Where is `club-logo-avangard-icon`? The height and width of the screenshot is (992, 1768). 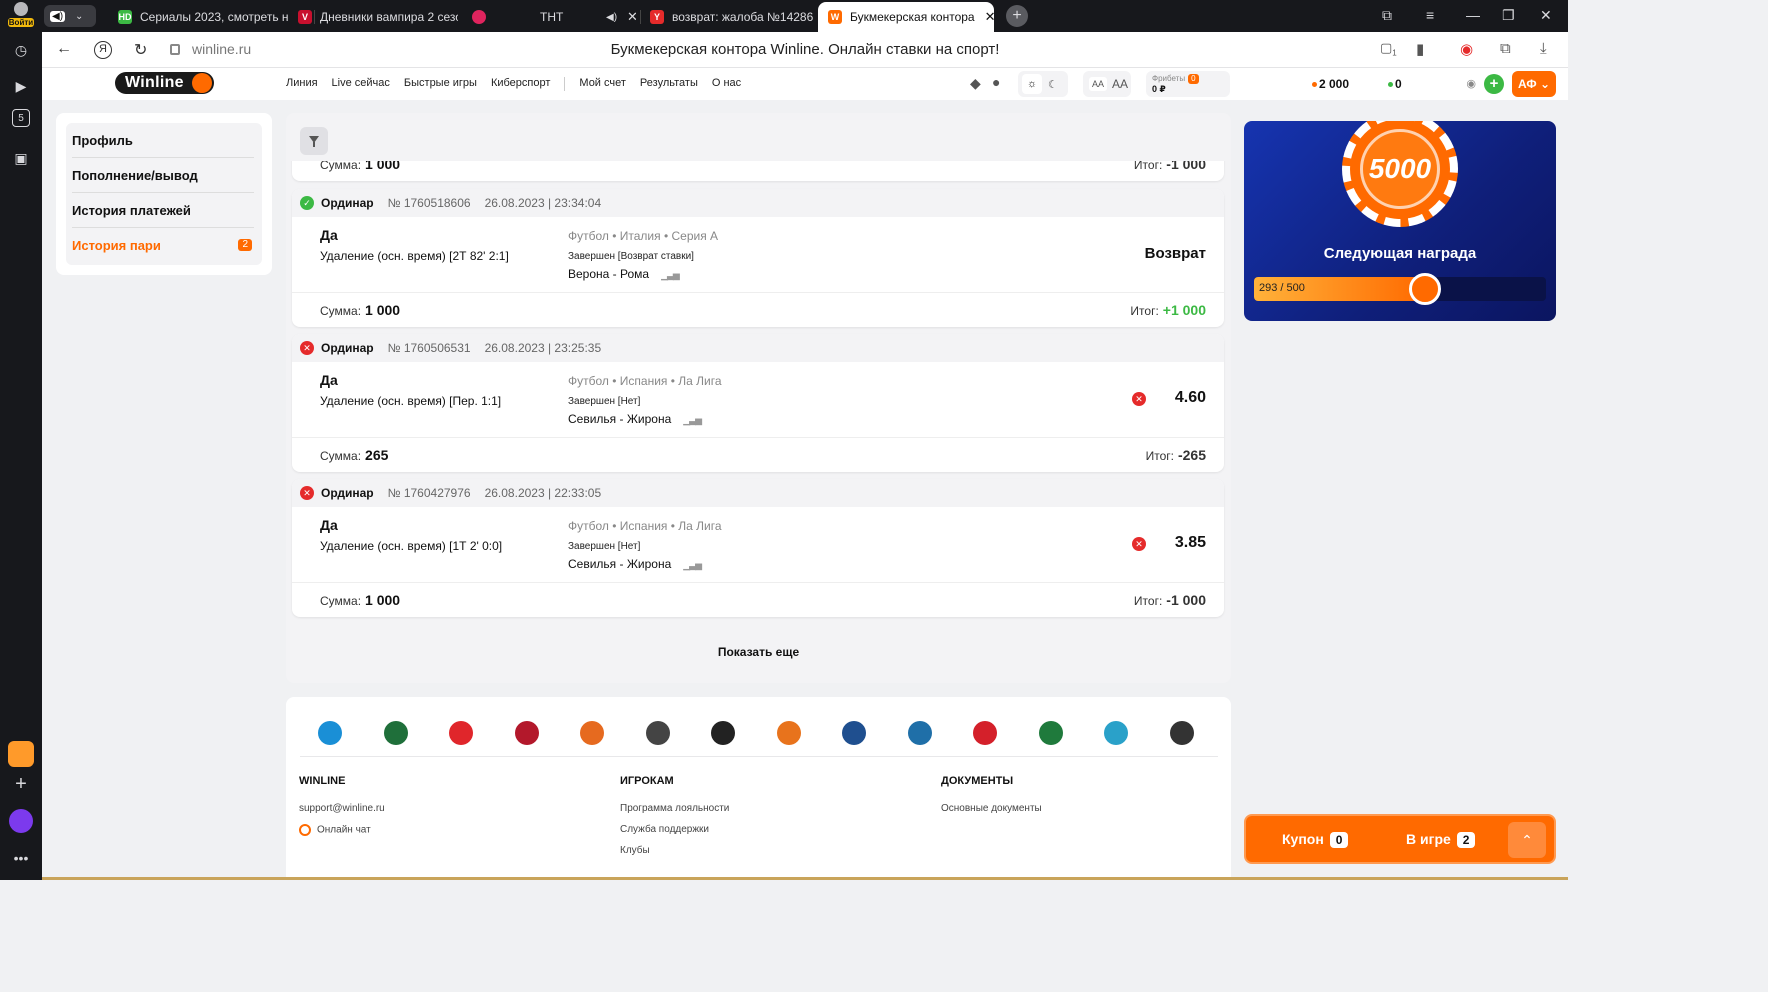 club-logo-avangard-icon is located at coordinates (985, 733).